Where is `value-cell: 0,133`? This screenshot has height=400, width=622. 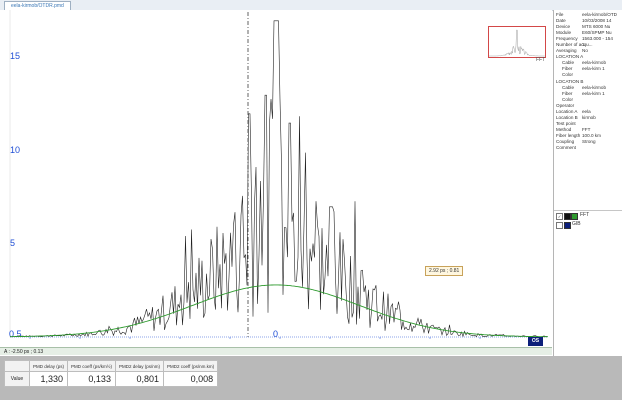 value-cell: 0,133 is located at coordinates (91, 379).